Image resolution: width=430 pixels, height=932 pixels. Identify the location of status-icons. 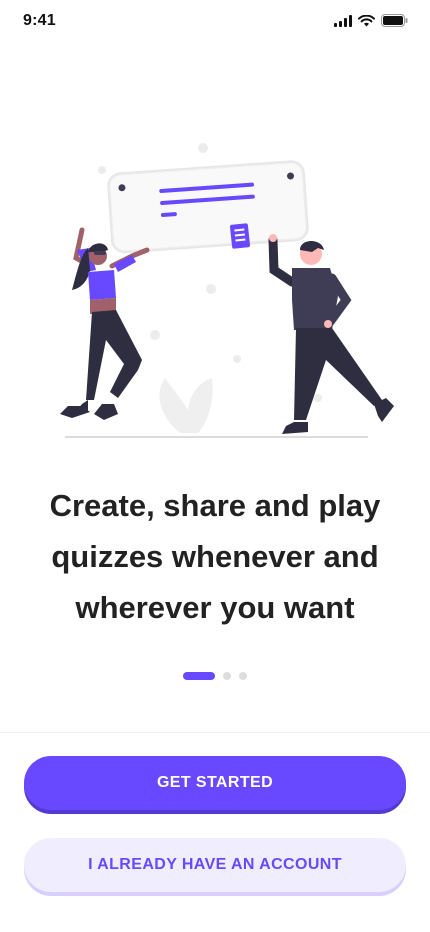
(371, 23).